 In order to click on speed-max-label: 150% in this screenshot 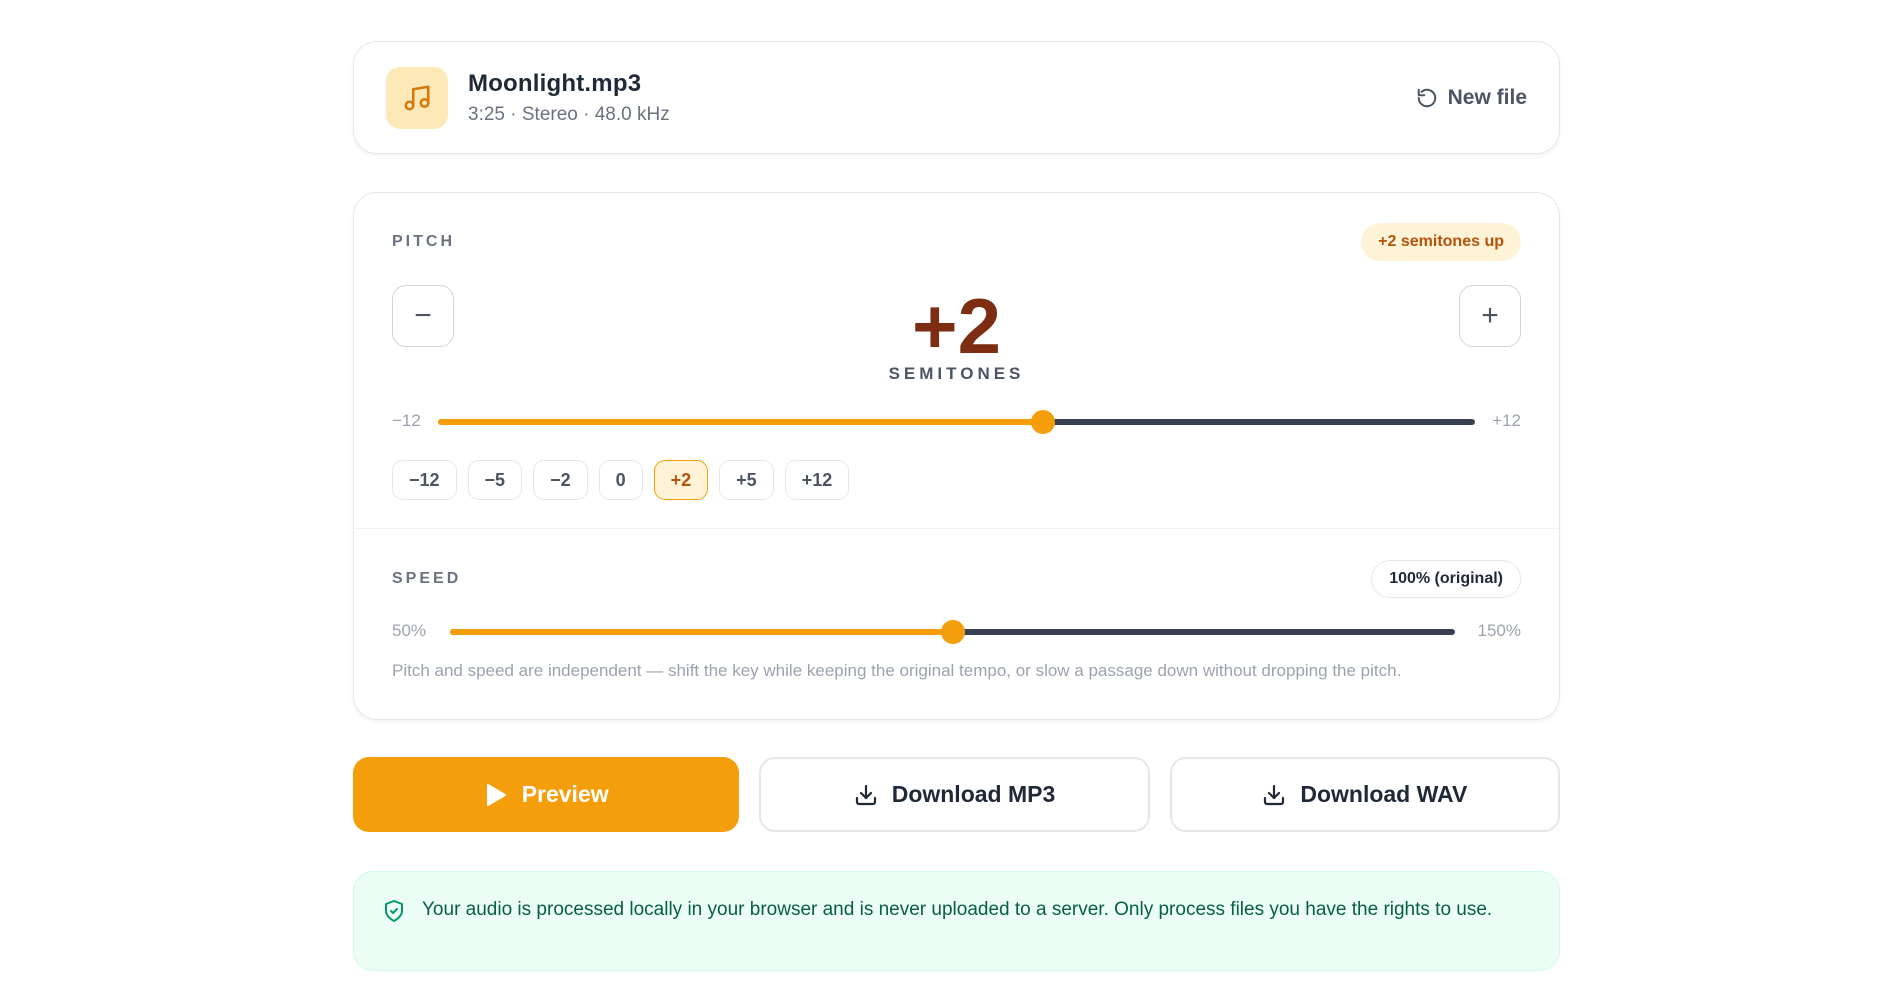, I will do `click(1499, 630)`.